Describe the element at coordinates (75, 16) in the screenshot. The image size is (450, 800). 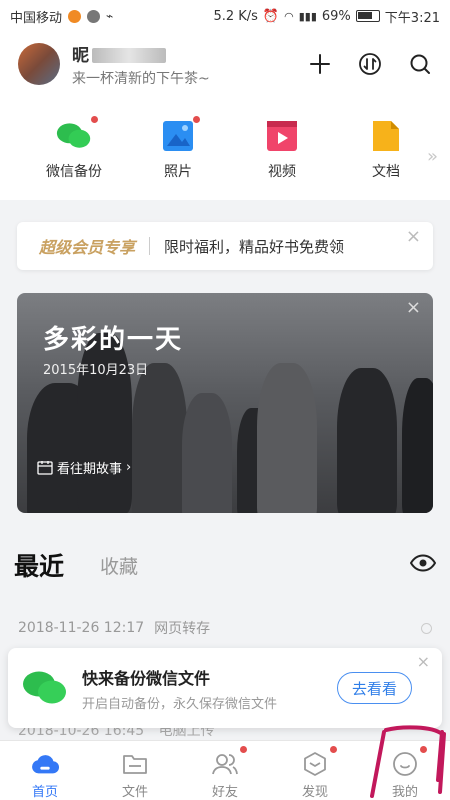
I see `app-notification-icon` at that location.